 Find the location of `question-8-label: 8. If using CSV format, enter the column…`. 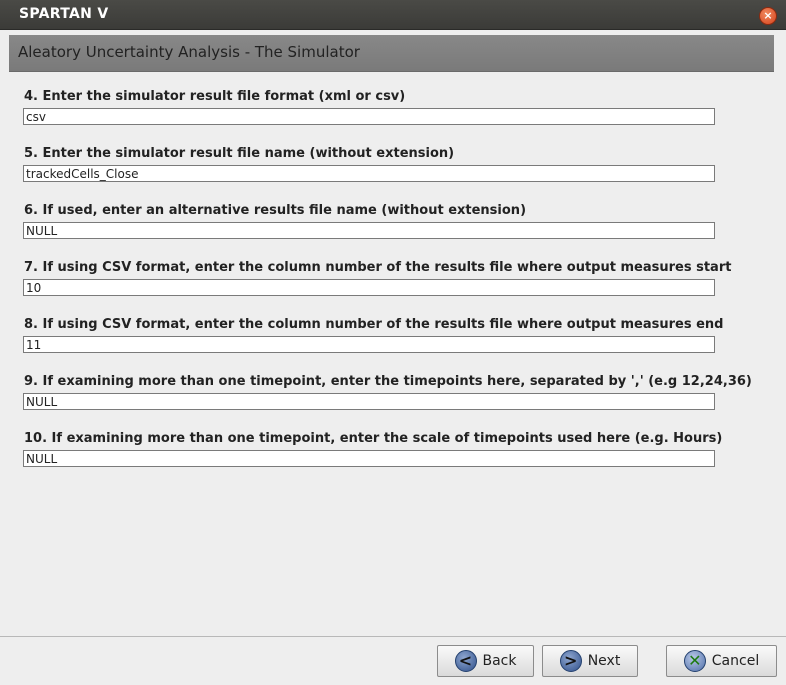

question-8-label: 8. If using CSV format, enter the column… is located at coordinates (374, 324).